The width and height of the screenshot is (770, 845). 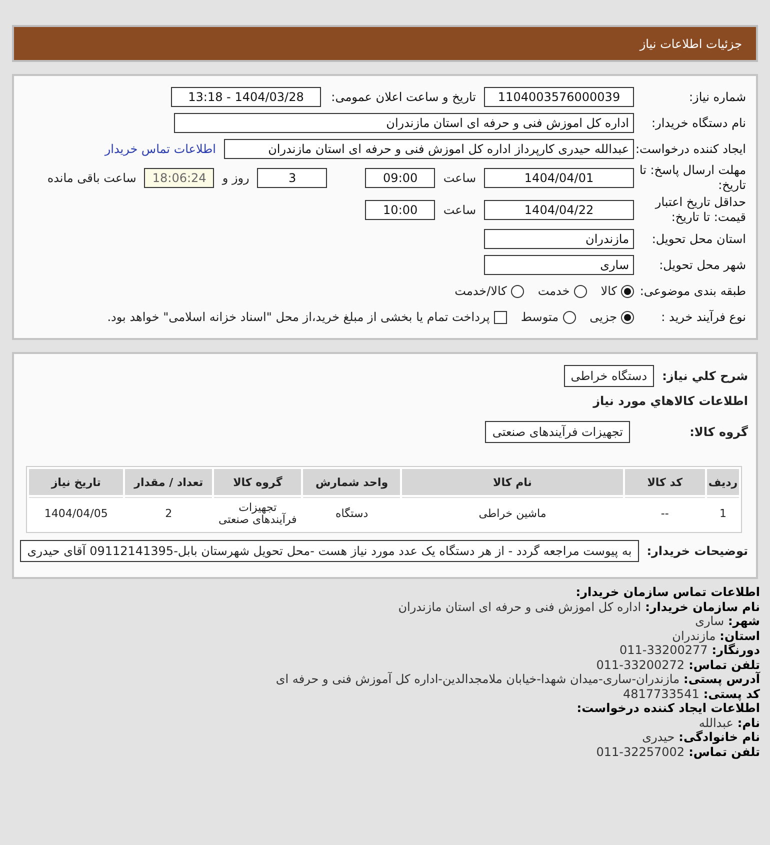 What do you see at coordinates (76, 482) in the screenshot?
I see `column-header: تاریخ نیاز` at bounding box center [76, 482].